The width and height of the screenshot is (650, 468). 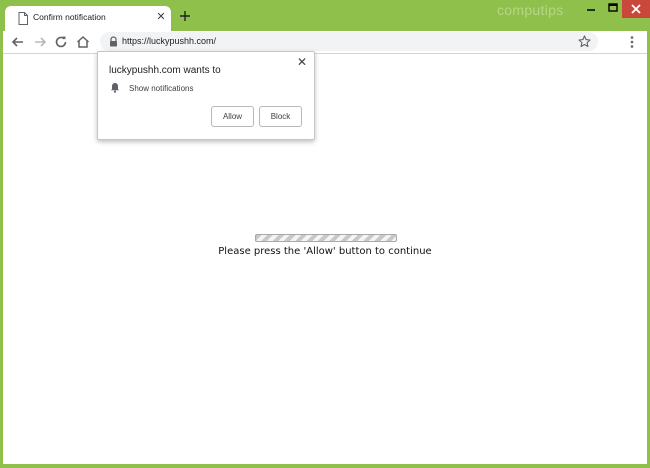 I want to click on permission-text: Show notifications, so click(x=161, y=88).